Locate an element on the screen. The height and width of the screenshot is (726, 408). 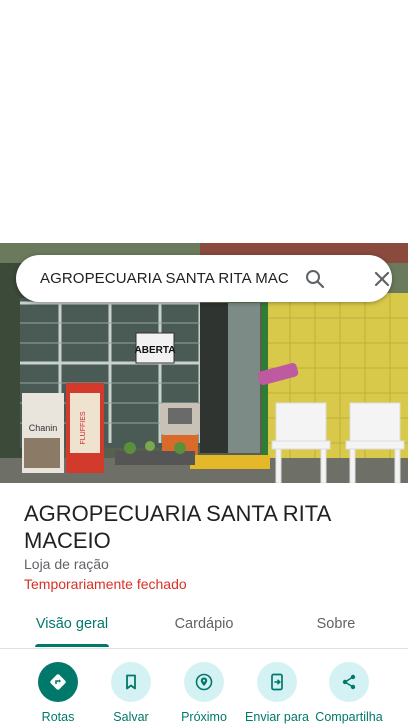
place-title: AGROPECUARIA SANTA RITA MACEIO is located at coordinates (177, 527).